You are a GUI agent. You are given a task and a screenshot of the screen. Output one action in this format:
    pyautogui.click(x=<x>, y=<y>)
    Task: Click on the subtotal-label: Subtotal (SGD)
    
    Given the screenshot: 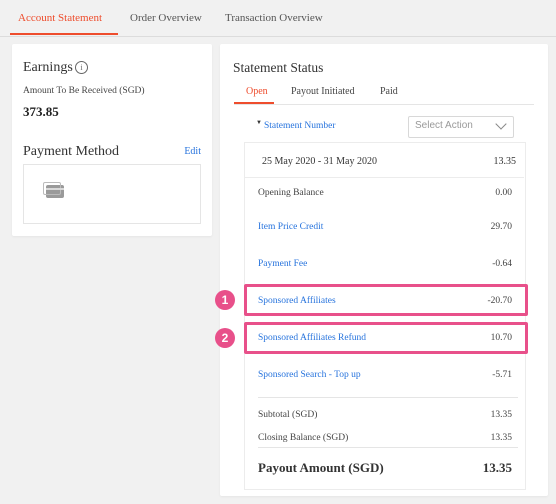 What is the action you would take?
    pyautogui.click(x=288, y=415)
    